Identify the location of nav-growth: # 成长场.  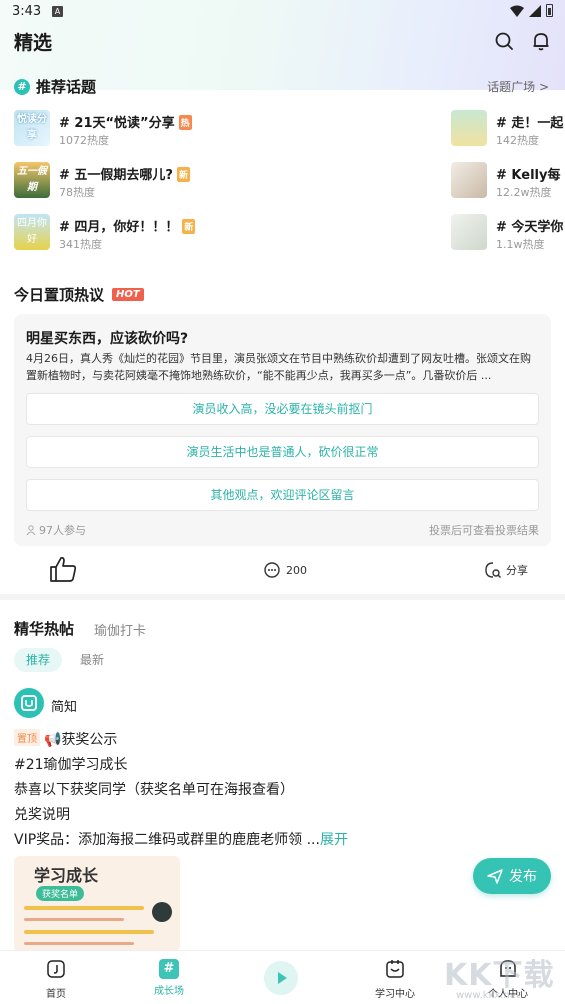
(169, 978).